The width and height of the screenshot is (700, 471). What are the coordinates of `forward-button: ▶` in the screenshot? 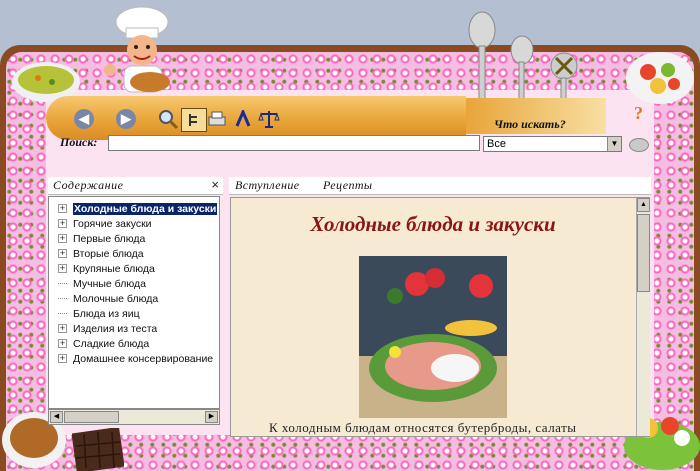 It's located at (126, 119).